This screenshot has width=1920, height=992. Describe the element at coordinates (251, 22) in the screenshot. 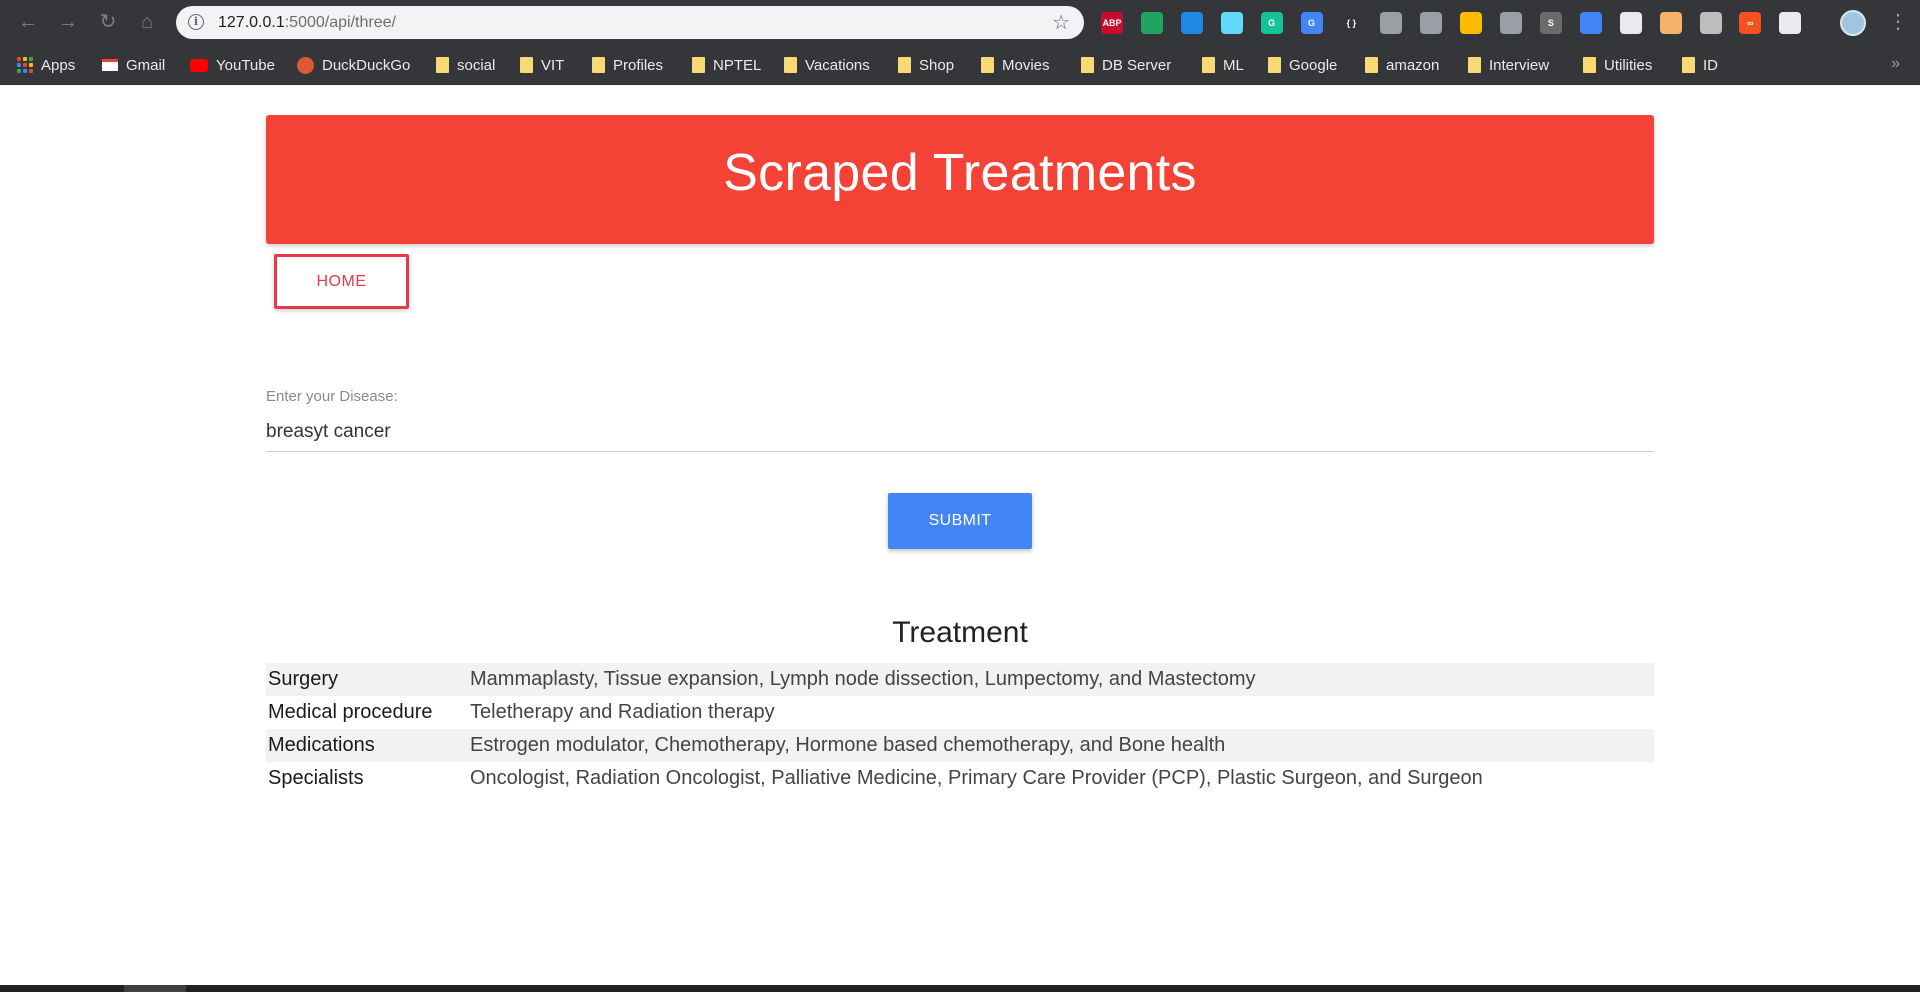

I see `url-host: 127.0.0.1` at that location.